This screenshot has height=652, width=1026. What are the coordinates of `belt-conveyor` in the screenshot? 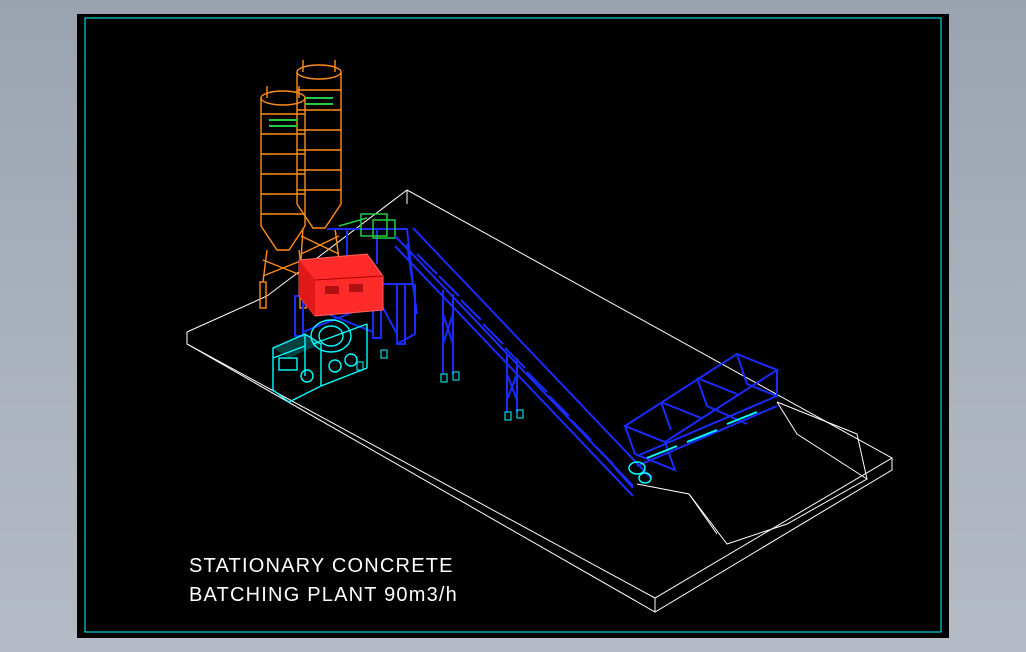 It's located at (523, 362).